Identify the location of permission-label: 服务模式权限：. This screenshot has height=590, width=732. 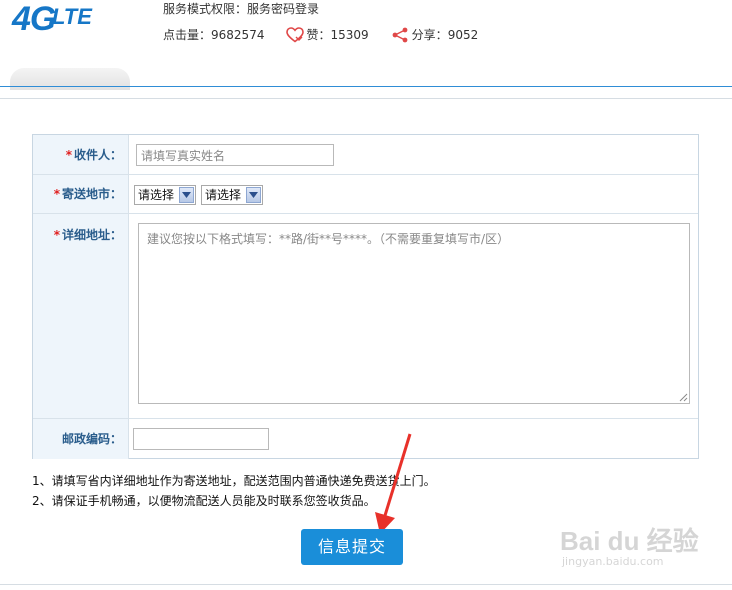
(205, 9).